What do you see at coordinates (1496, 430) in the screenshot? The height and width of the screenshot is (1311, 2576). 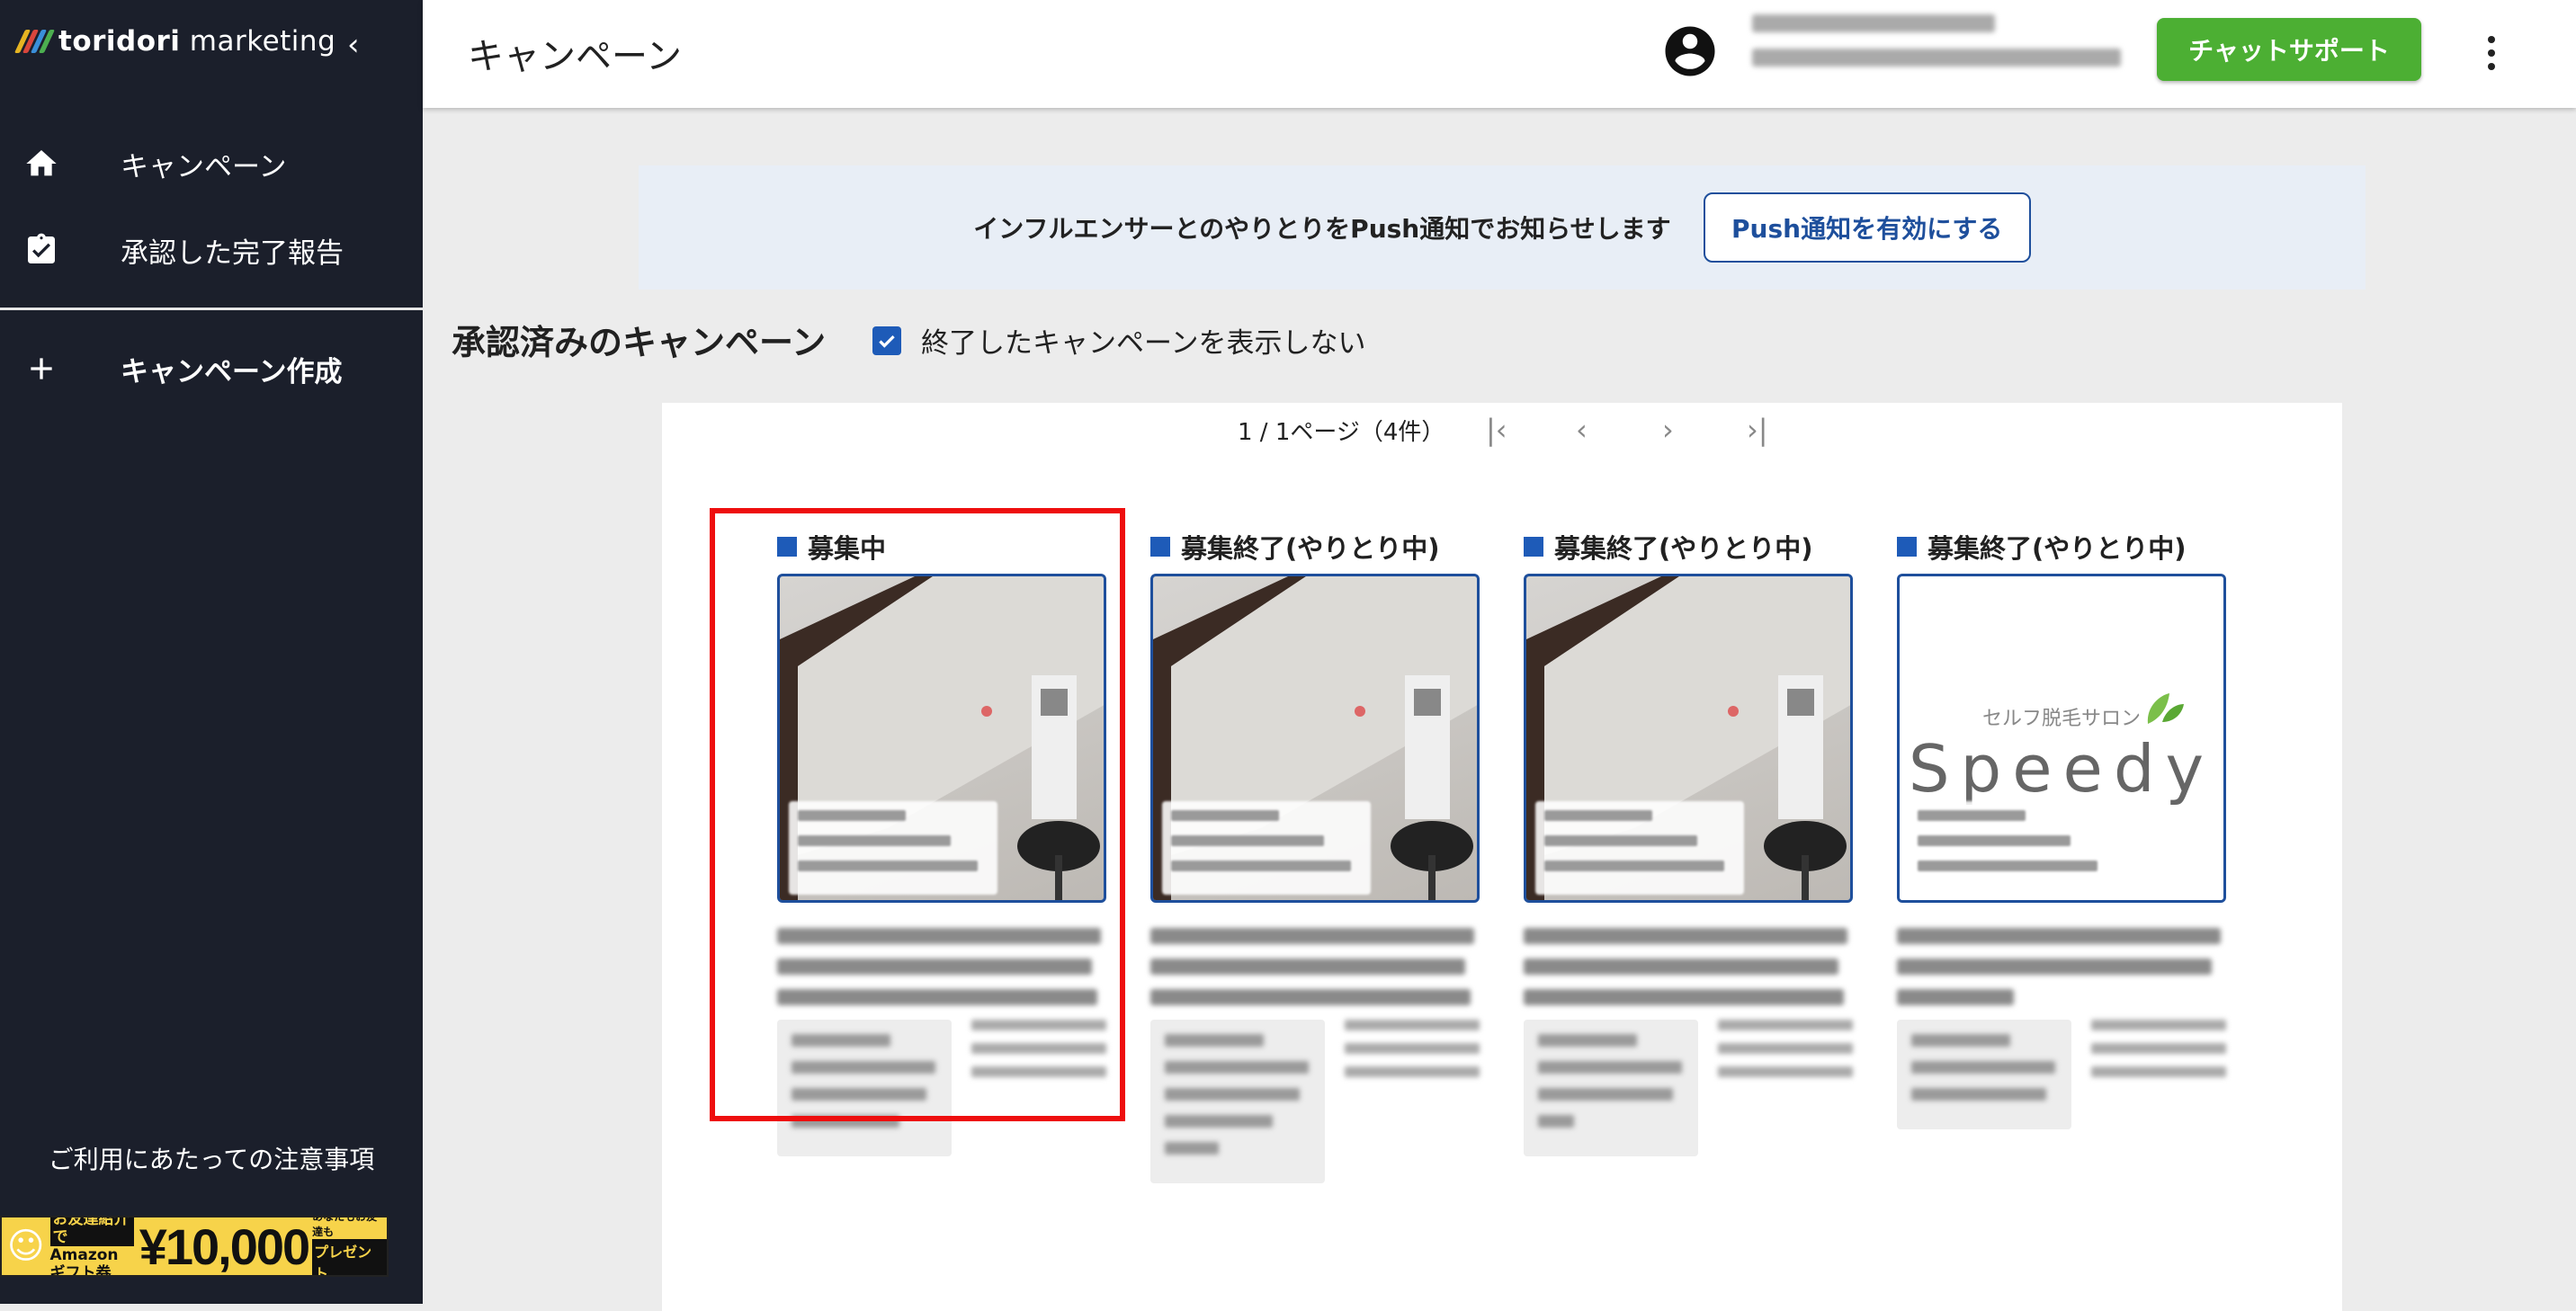 I see `first-page-icon: |‹` at bounding box center [1496, 430].